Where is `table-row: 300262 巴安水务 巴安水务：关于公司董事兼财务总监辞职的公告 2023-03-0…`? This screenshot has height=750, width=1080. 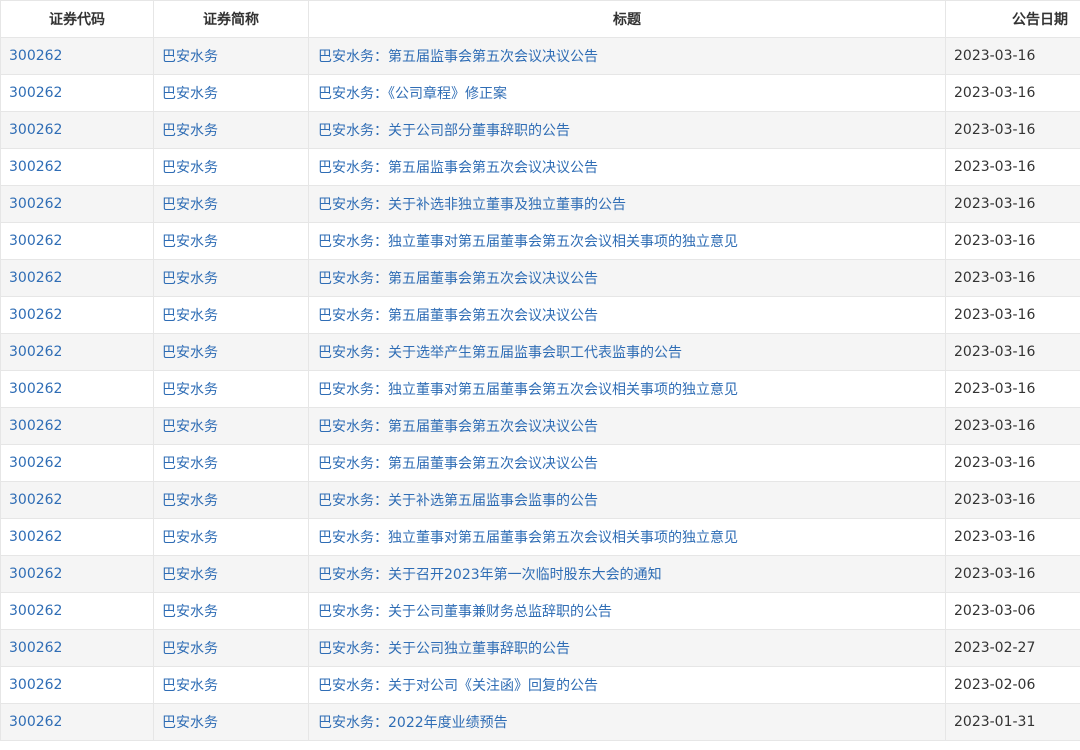
table-row: 300262 巴安水务 巴安水务：关于公司董事兼财务总监辞职的公告 2023-03-0… is located at coordinates (540, 611).